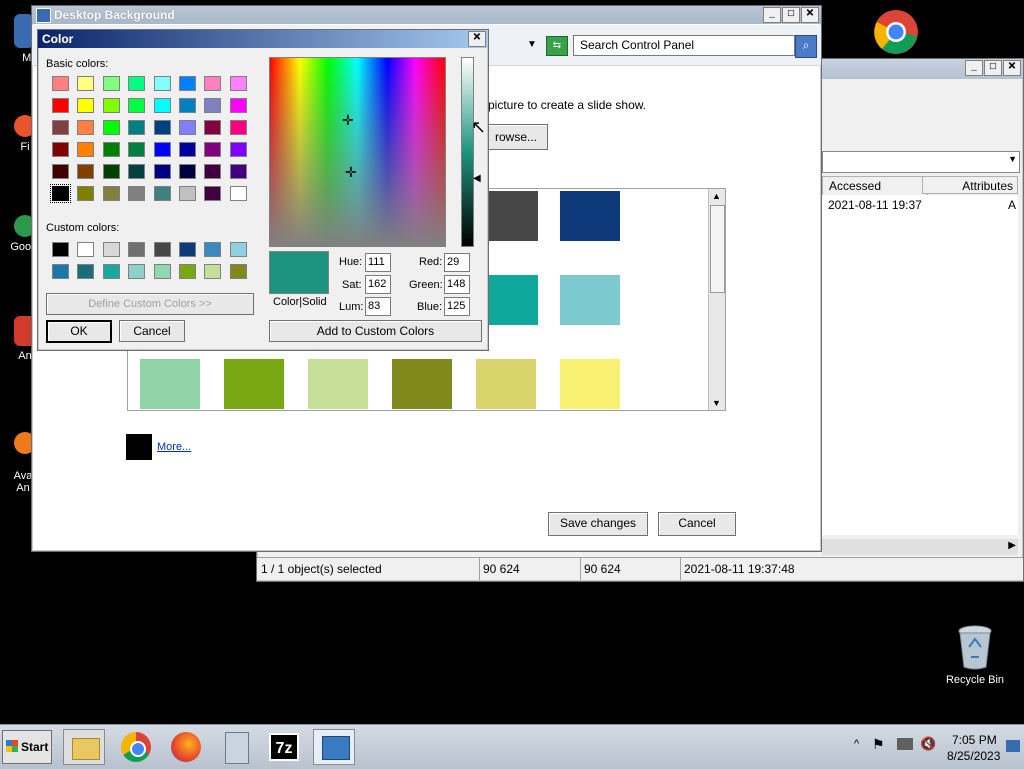 This screenshot has height=769, width=1024. I want to click on taskbar-firefox, so click(187, 747).